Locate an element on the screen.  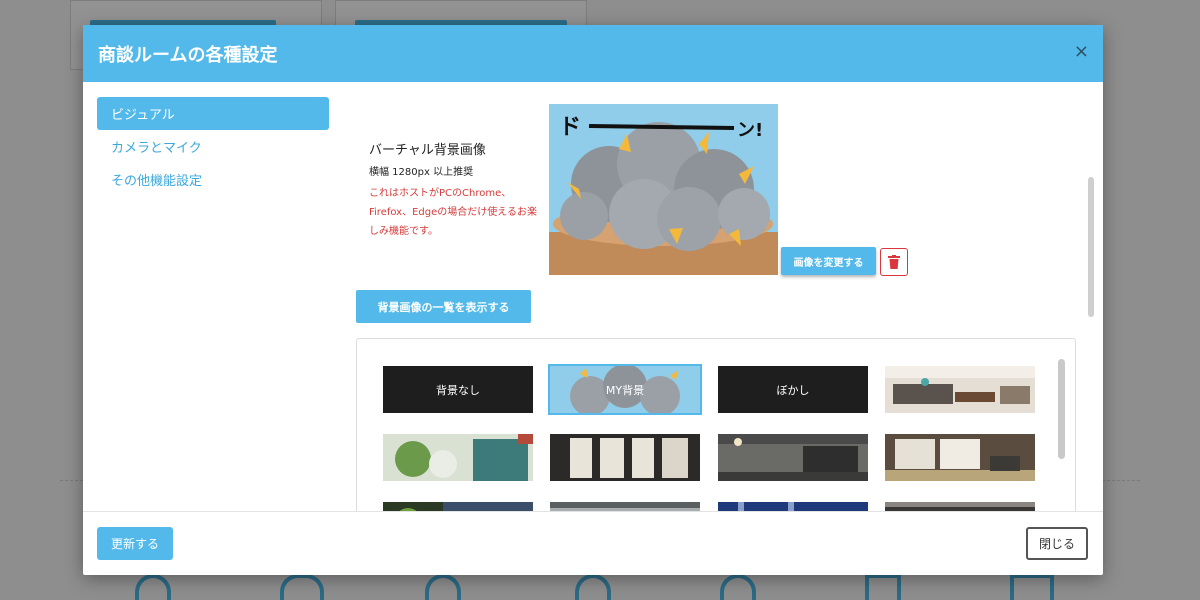
modal-header: 商談ルームの各種設定 × is located at coordinates (593, 53).